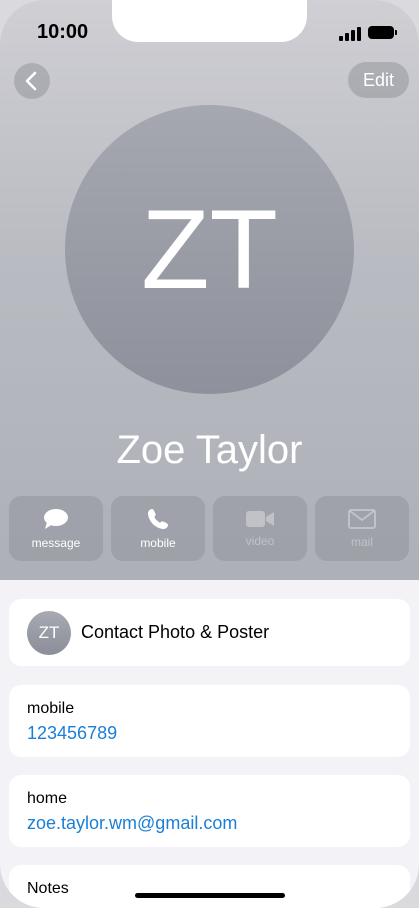 This screenshot has width=419, height=908. I want to click on chevron-left-icon, so click(31, 81).